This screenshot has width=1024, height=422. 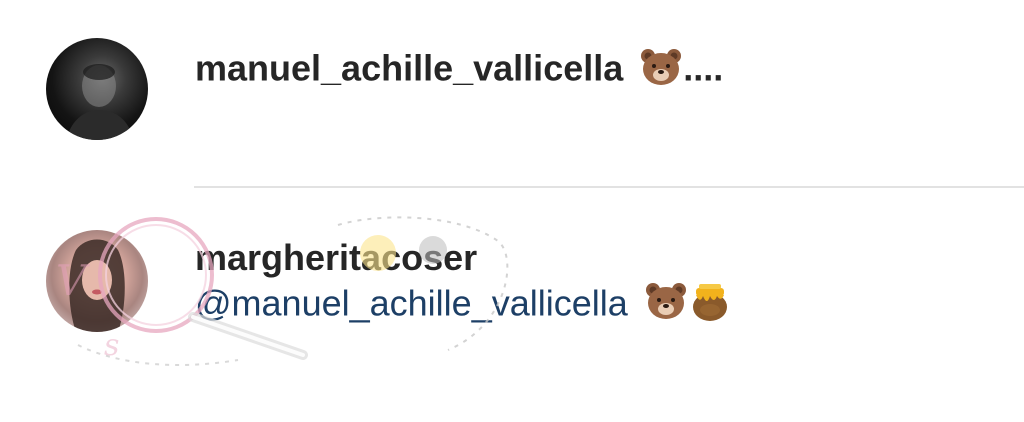 I want to click on mention-link: @manuel_achille_vallicella, so click(x=411, y=303).